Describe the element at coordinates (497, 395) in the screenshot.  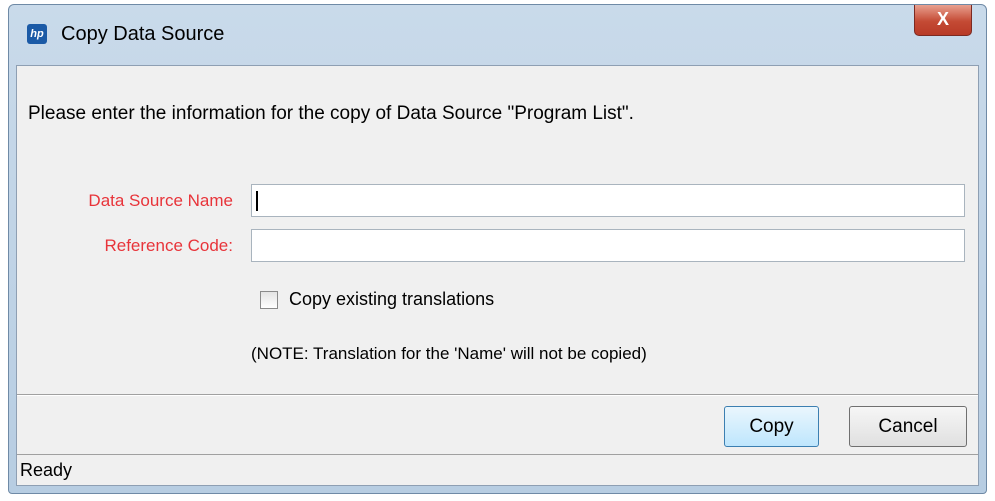
I see `separator-highlight` at that location.